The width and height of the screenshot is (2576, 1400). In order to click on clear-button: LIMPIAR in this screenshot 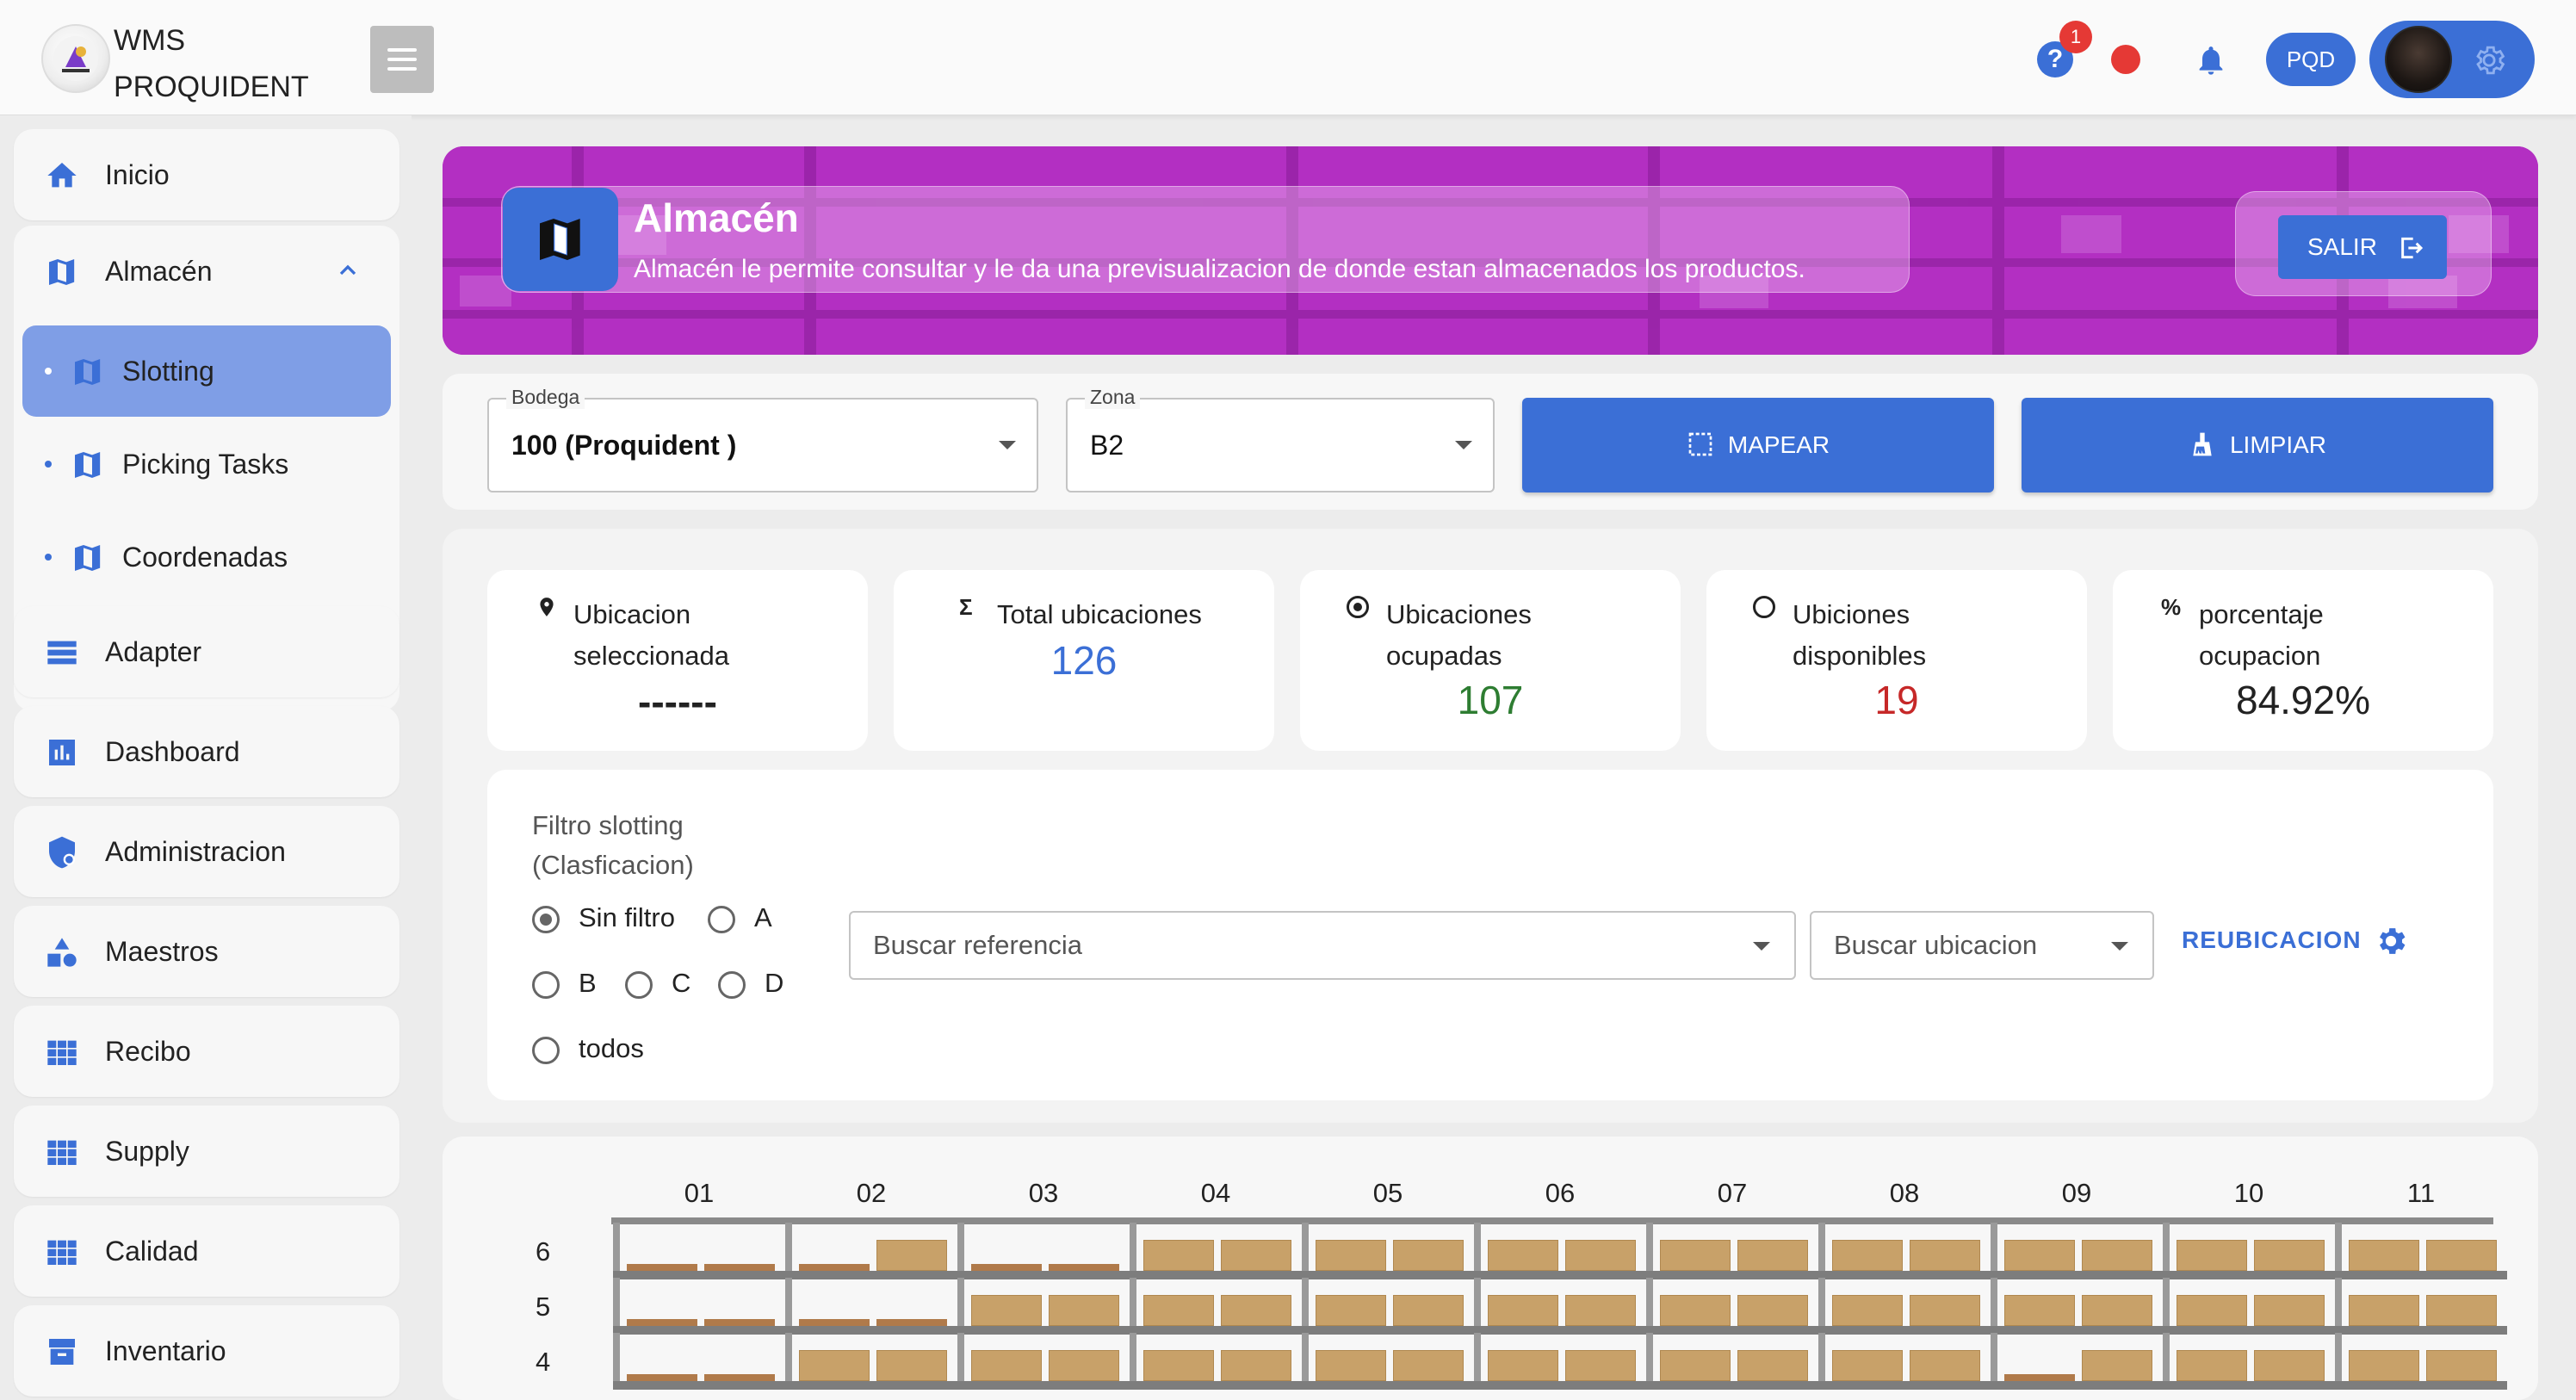, I will do `click(2257, 445)`.